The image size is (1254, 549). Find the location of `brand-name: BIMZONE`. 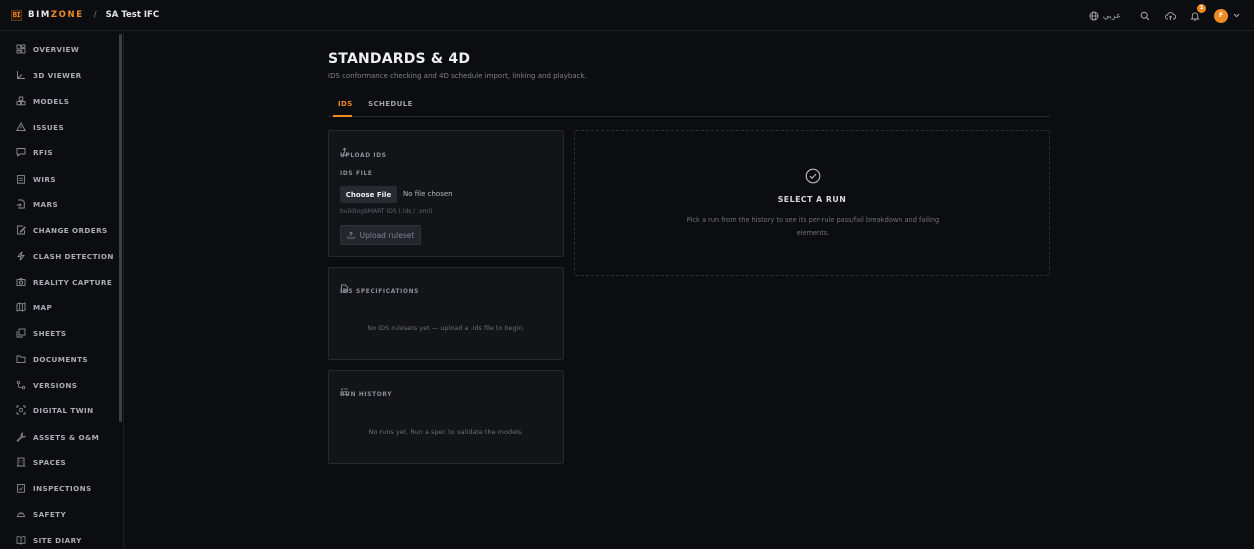

brand-name: BIMZONE is located at coordinates (56, 15).